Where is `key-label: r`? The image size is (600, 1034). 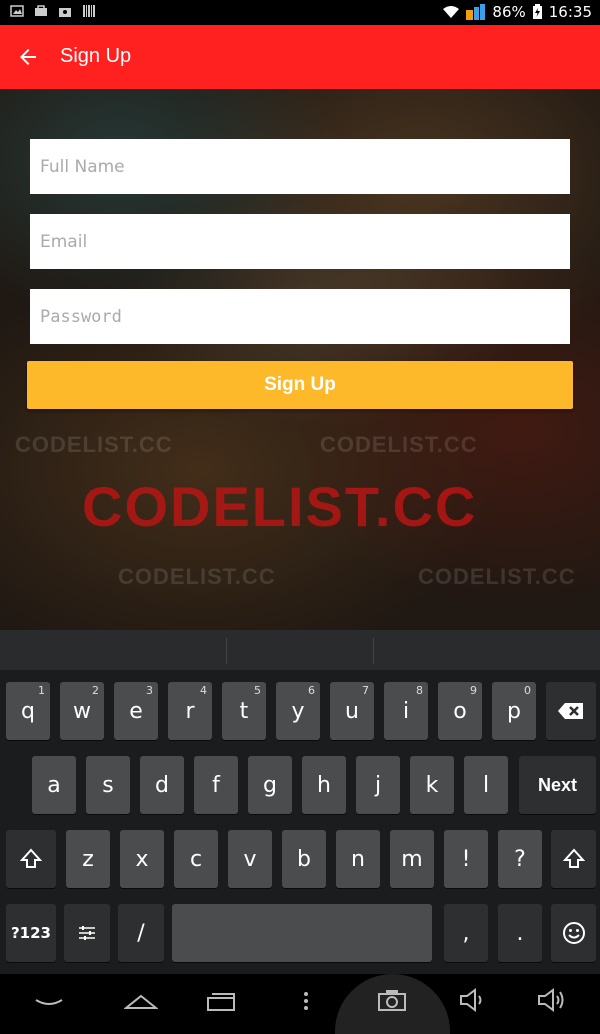
key-label: r is located at coordinates (190, 711).